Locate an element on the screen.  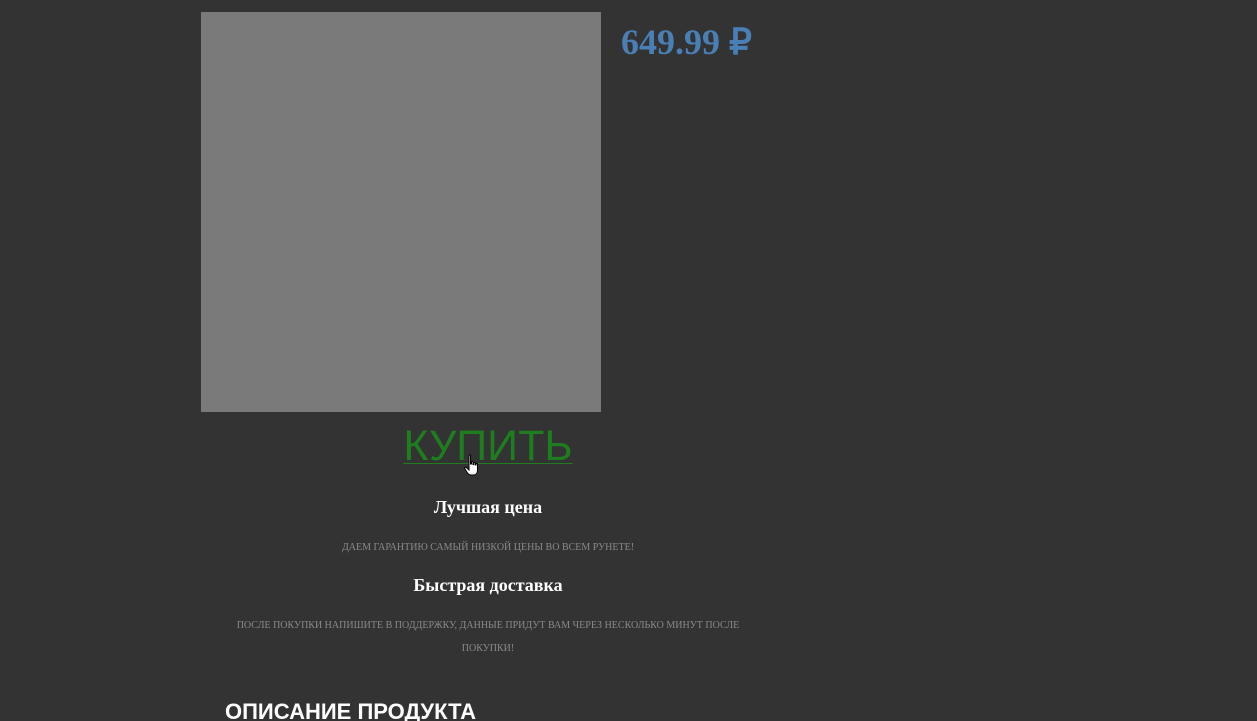
product-price: 649.99 ₽ is located at coordinates (686, 42).